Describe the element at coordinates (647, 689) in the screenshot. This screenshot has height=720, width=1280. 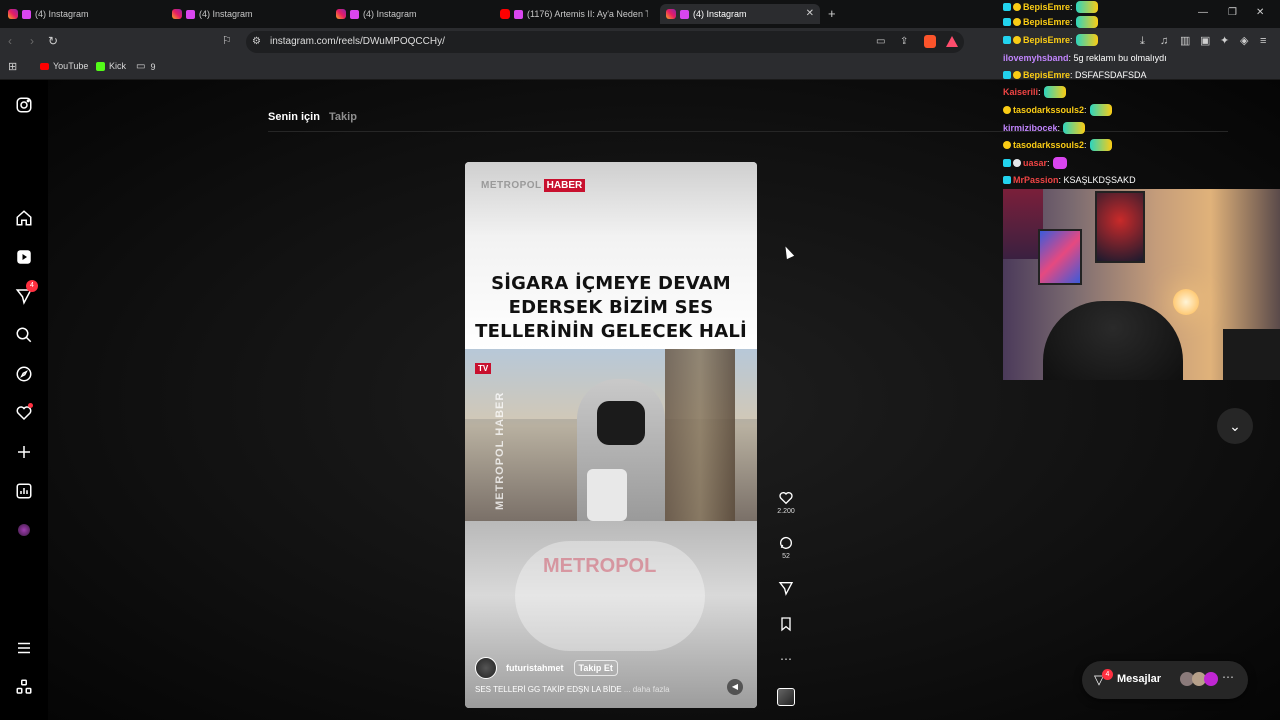
I see `more-link: ... daha fazla` at that location.